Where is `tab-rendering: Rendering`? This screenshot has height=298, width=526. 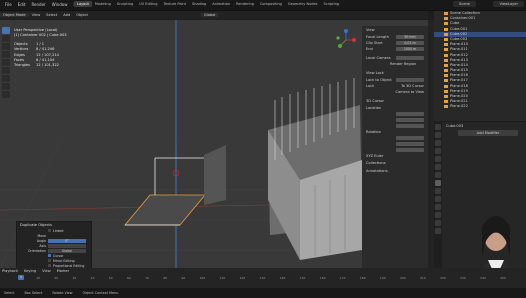 tab-rendering: Rendering is located at coordinates (245, 4).